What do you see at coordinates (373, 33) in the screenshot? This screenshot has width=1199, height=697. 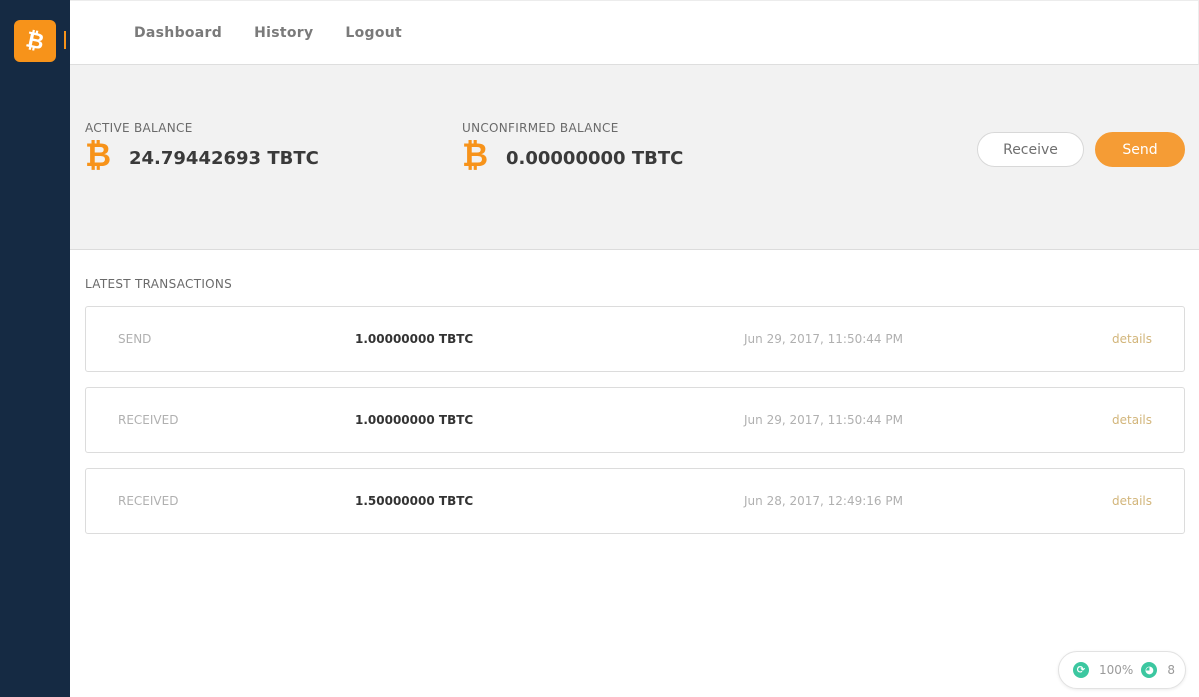 I see `nav-logout: Logout` at bounding box center [373, 33].